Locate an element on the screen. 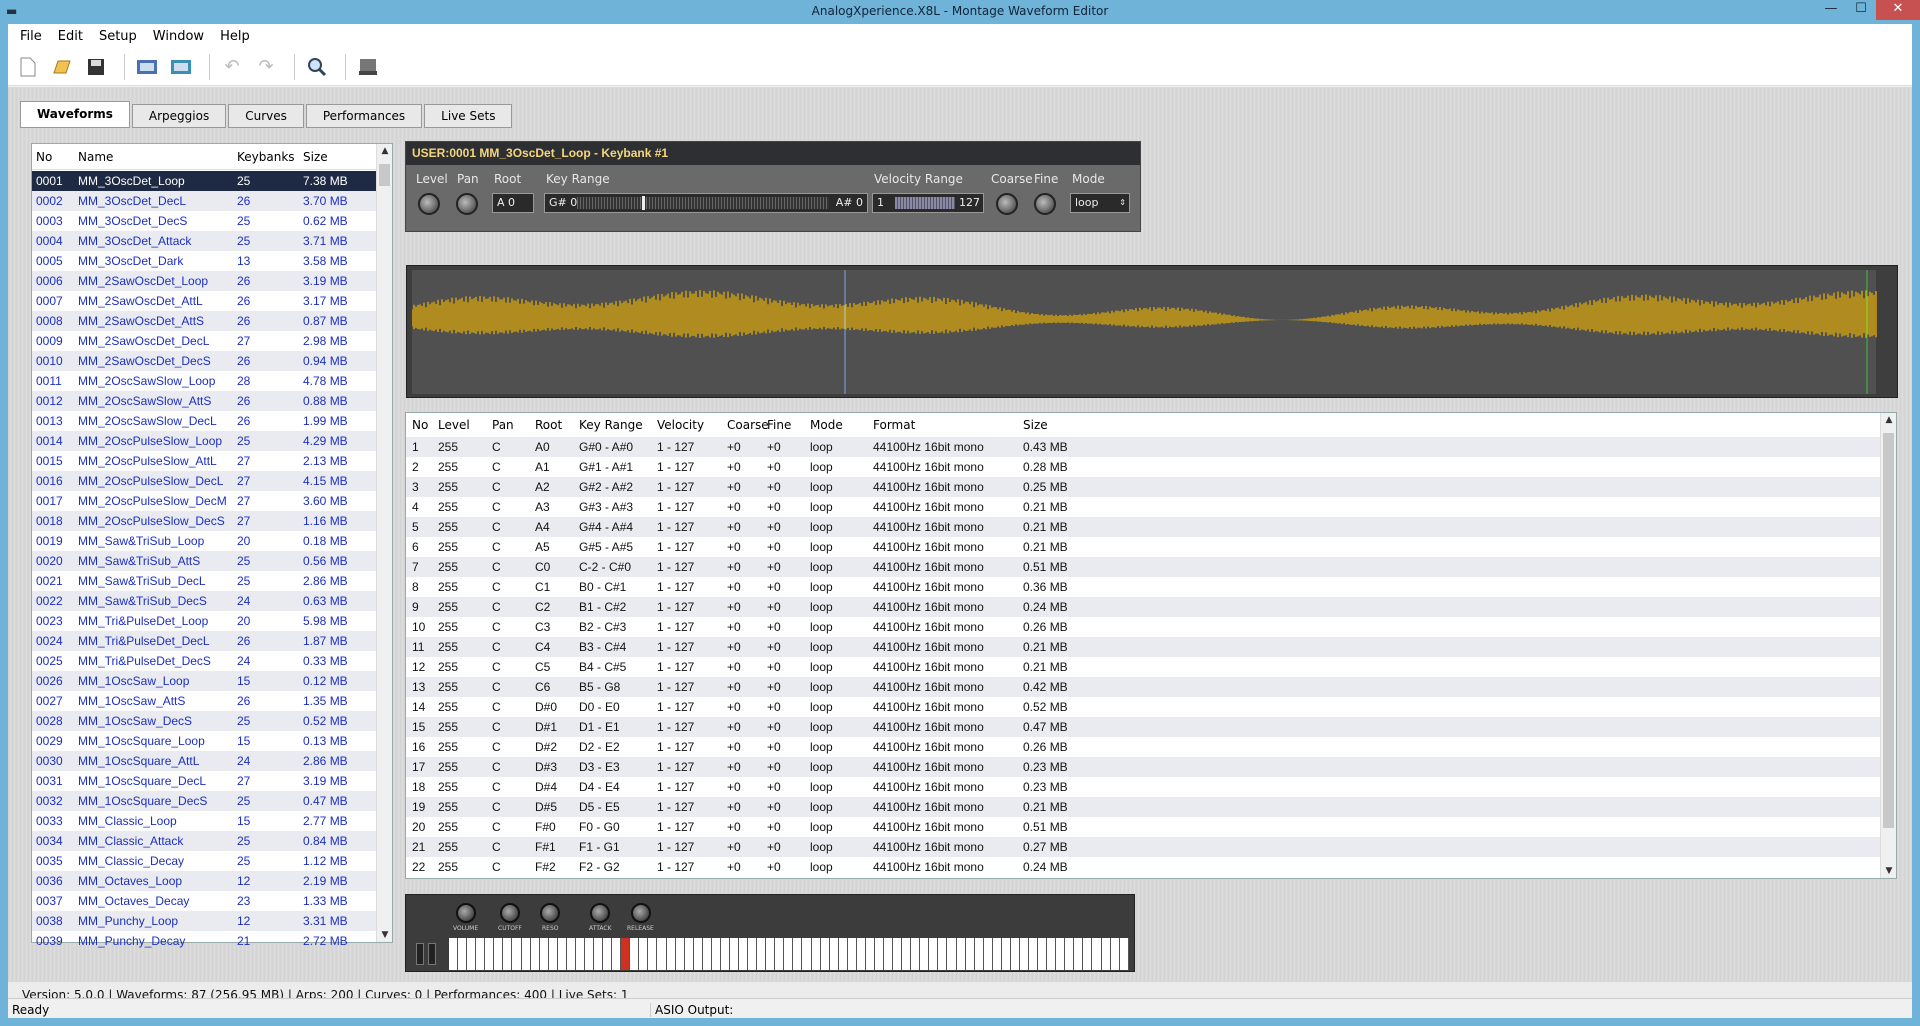  list-item: 0039 MM_Punchy_Decay 21 2.72 MB is located at coordinates (204, 941).